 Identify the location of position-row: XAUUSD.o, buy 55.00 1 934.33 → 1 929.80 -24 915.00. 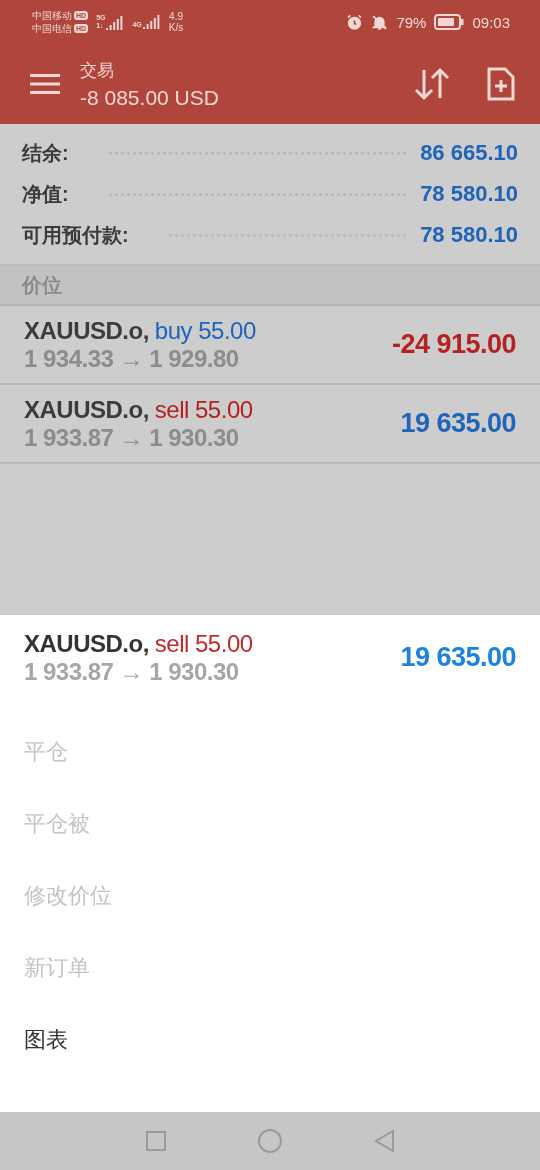
(270, 345).